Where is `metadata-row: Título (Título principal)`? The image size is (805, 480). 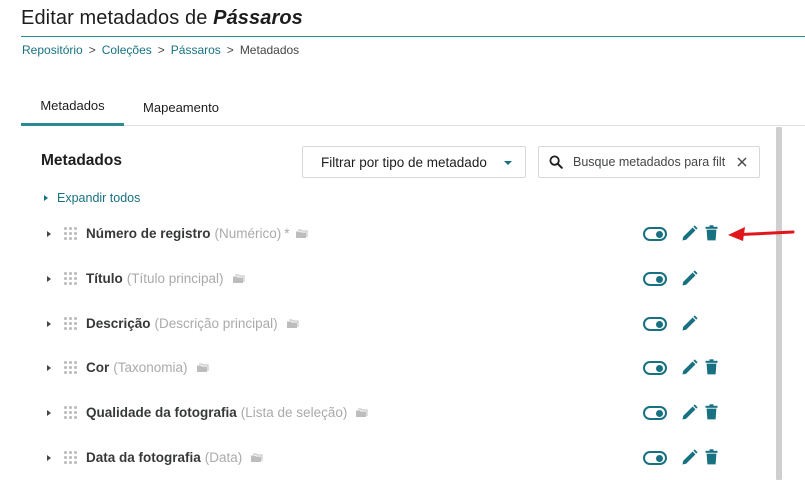
metadata-row: Título (Título principal) is located at coordinates (385, 279).